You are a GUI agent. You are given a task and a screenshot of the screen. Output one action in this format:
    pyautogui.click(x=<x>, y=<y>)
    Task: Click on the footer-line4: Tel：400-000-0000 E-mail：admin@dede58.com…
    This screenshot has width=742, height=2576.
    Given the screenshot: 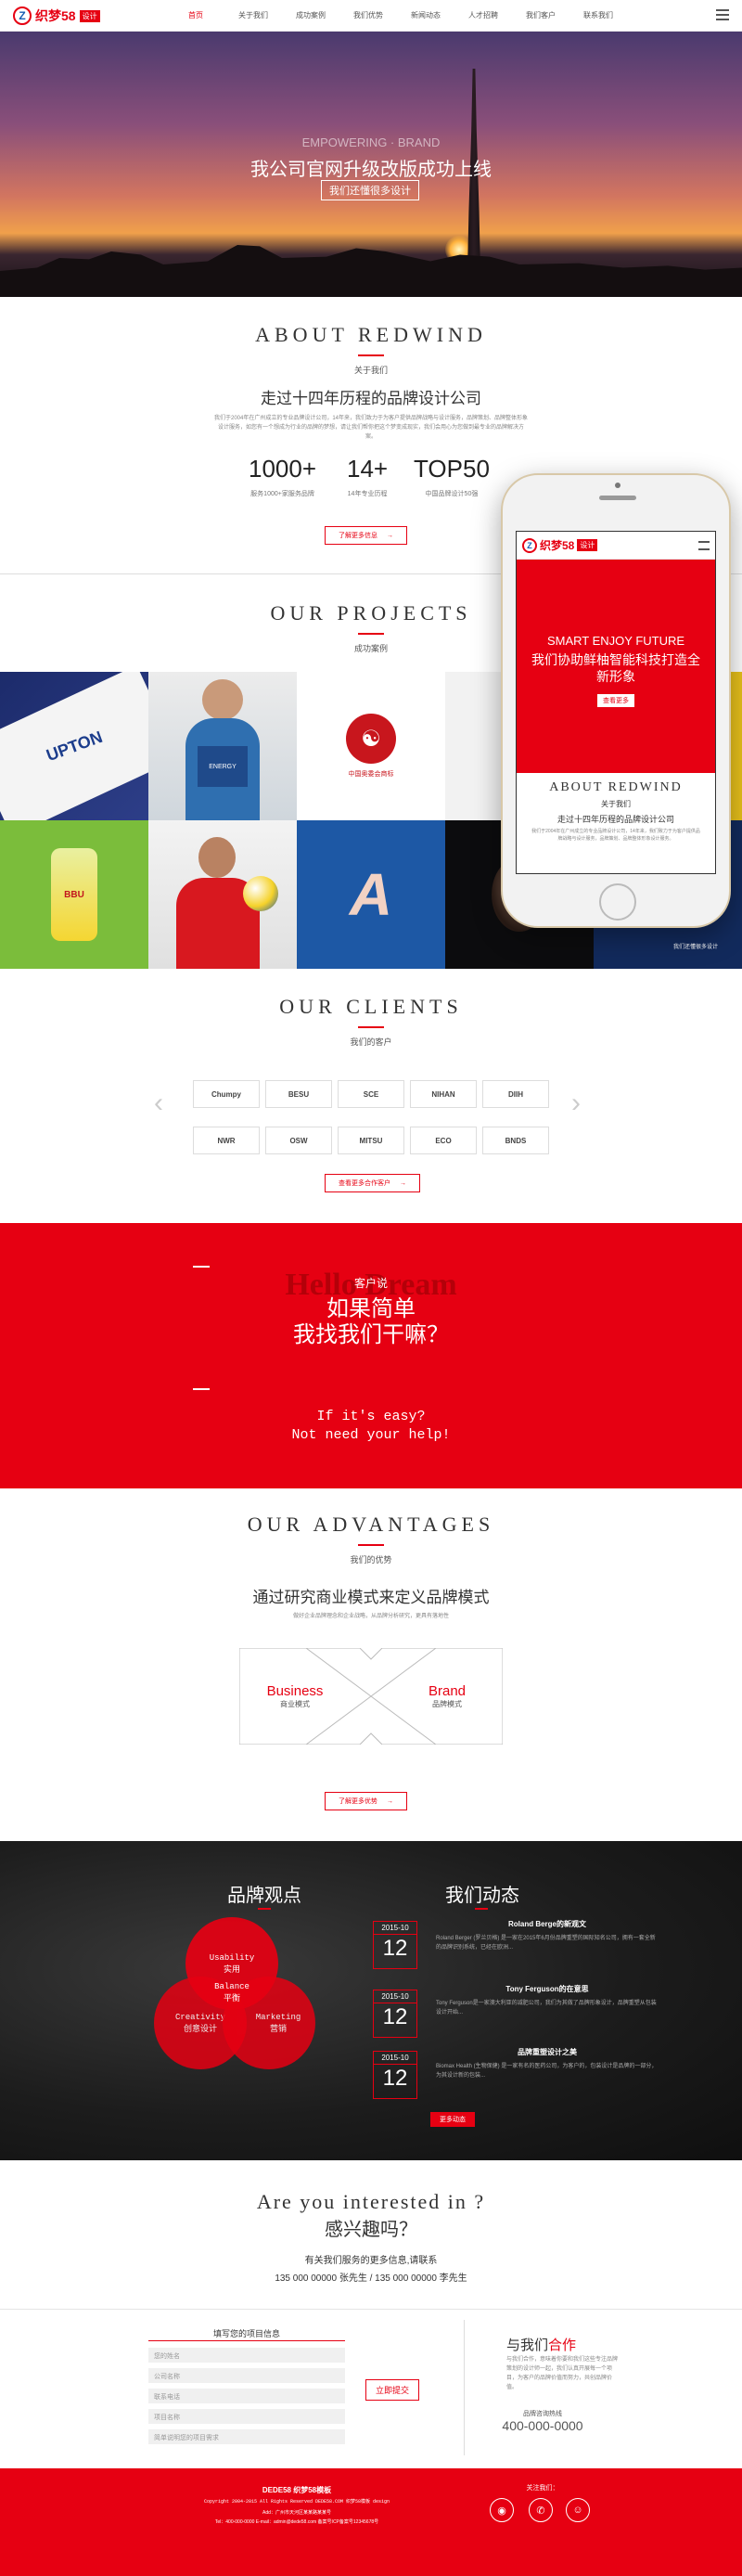 What is the action you would take?
    pyautogui.click(x=296, y=2522)
    